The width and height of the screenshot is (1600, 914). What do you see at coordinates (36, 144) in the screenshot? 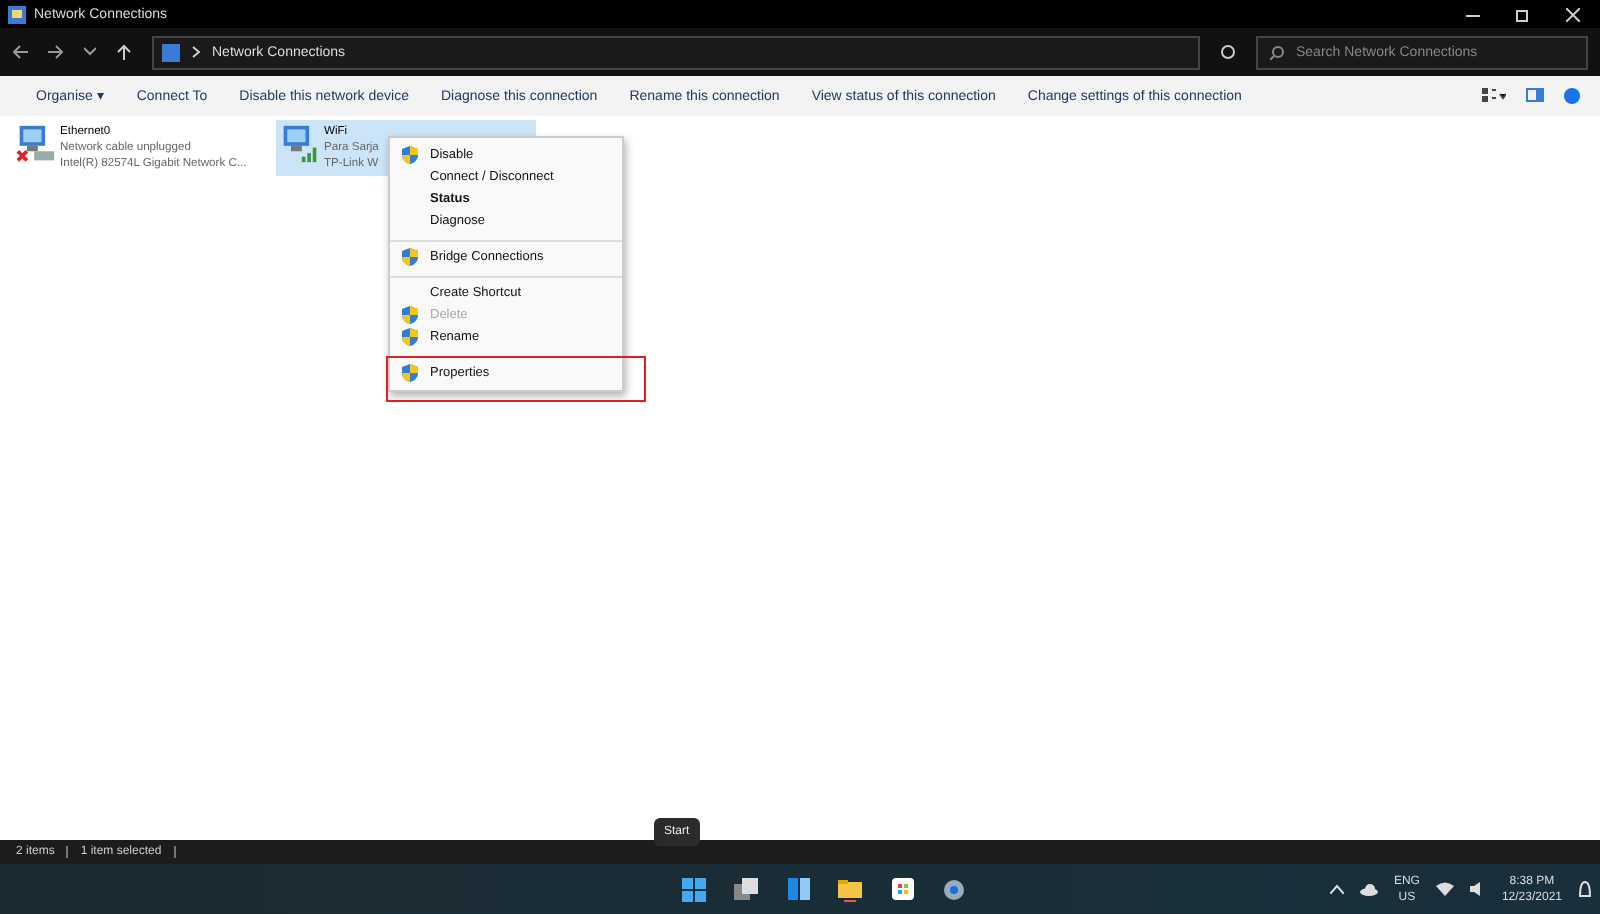
I see `network-adapter-icon` at bounding box center [36, 144].